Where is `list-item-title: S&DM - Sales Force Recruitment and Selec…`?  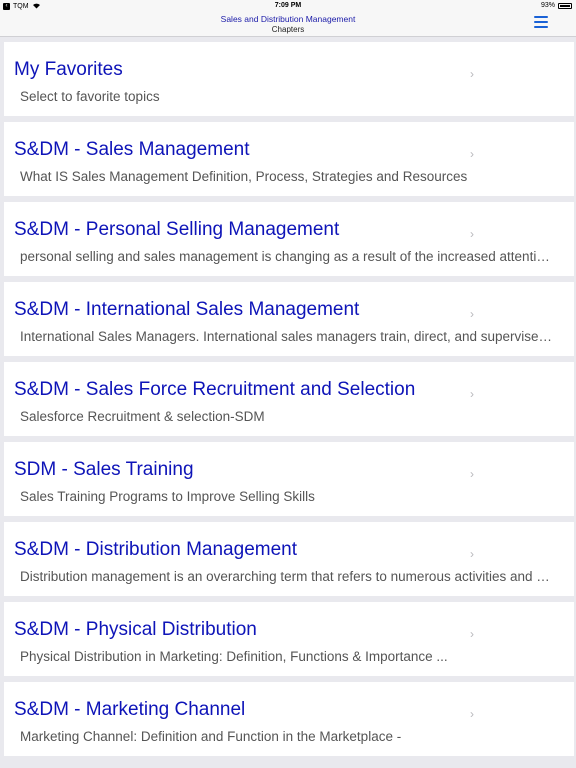
list-item-title: S&DM - Sales Force Recruitment and Selec… is located at coordinates (215, 389).